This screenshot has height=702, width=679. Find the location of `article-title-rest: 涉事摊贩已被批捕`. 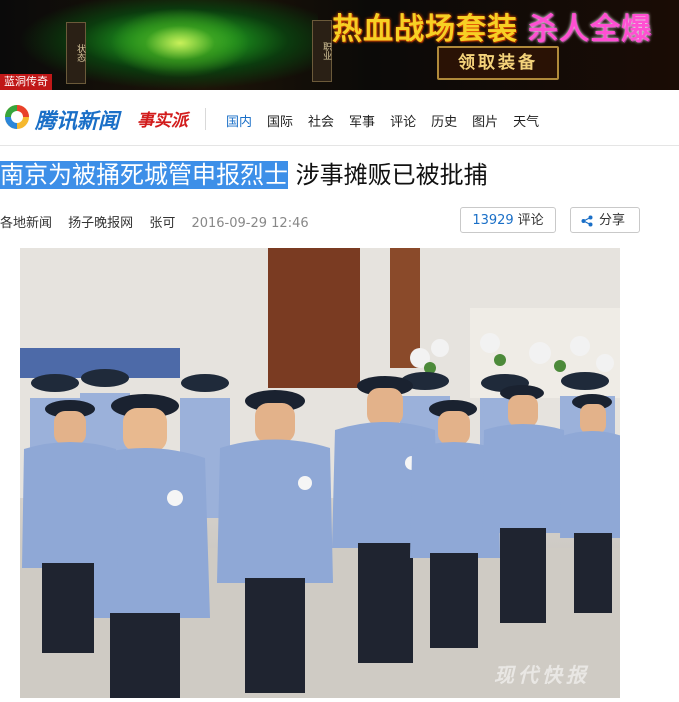

article-title-rest: 涉事摊贩已被批捕 is located at coordinates (388, 175).